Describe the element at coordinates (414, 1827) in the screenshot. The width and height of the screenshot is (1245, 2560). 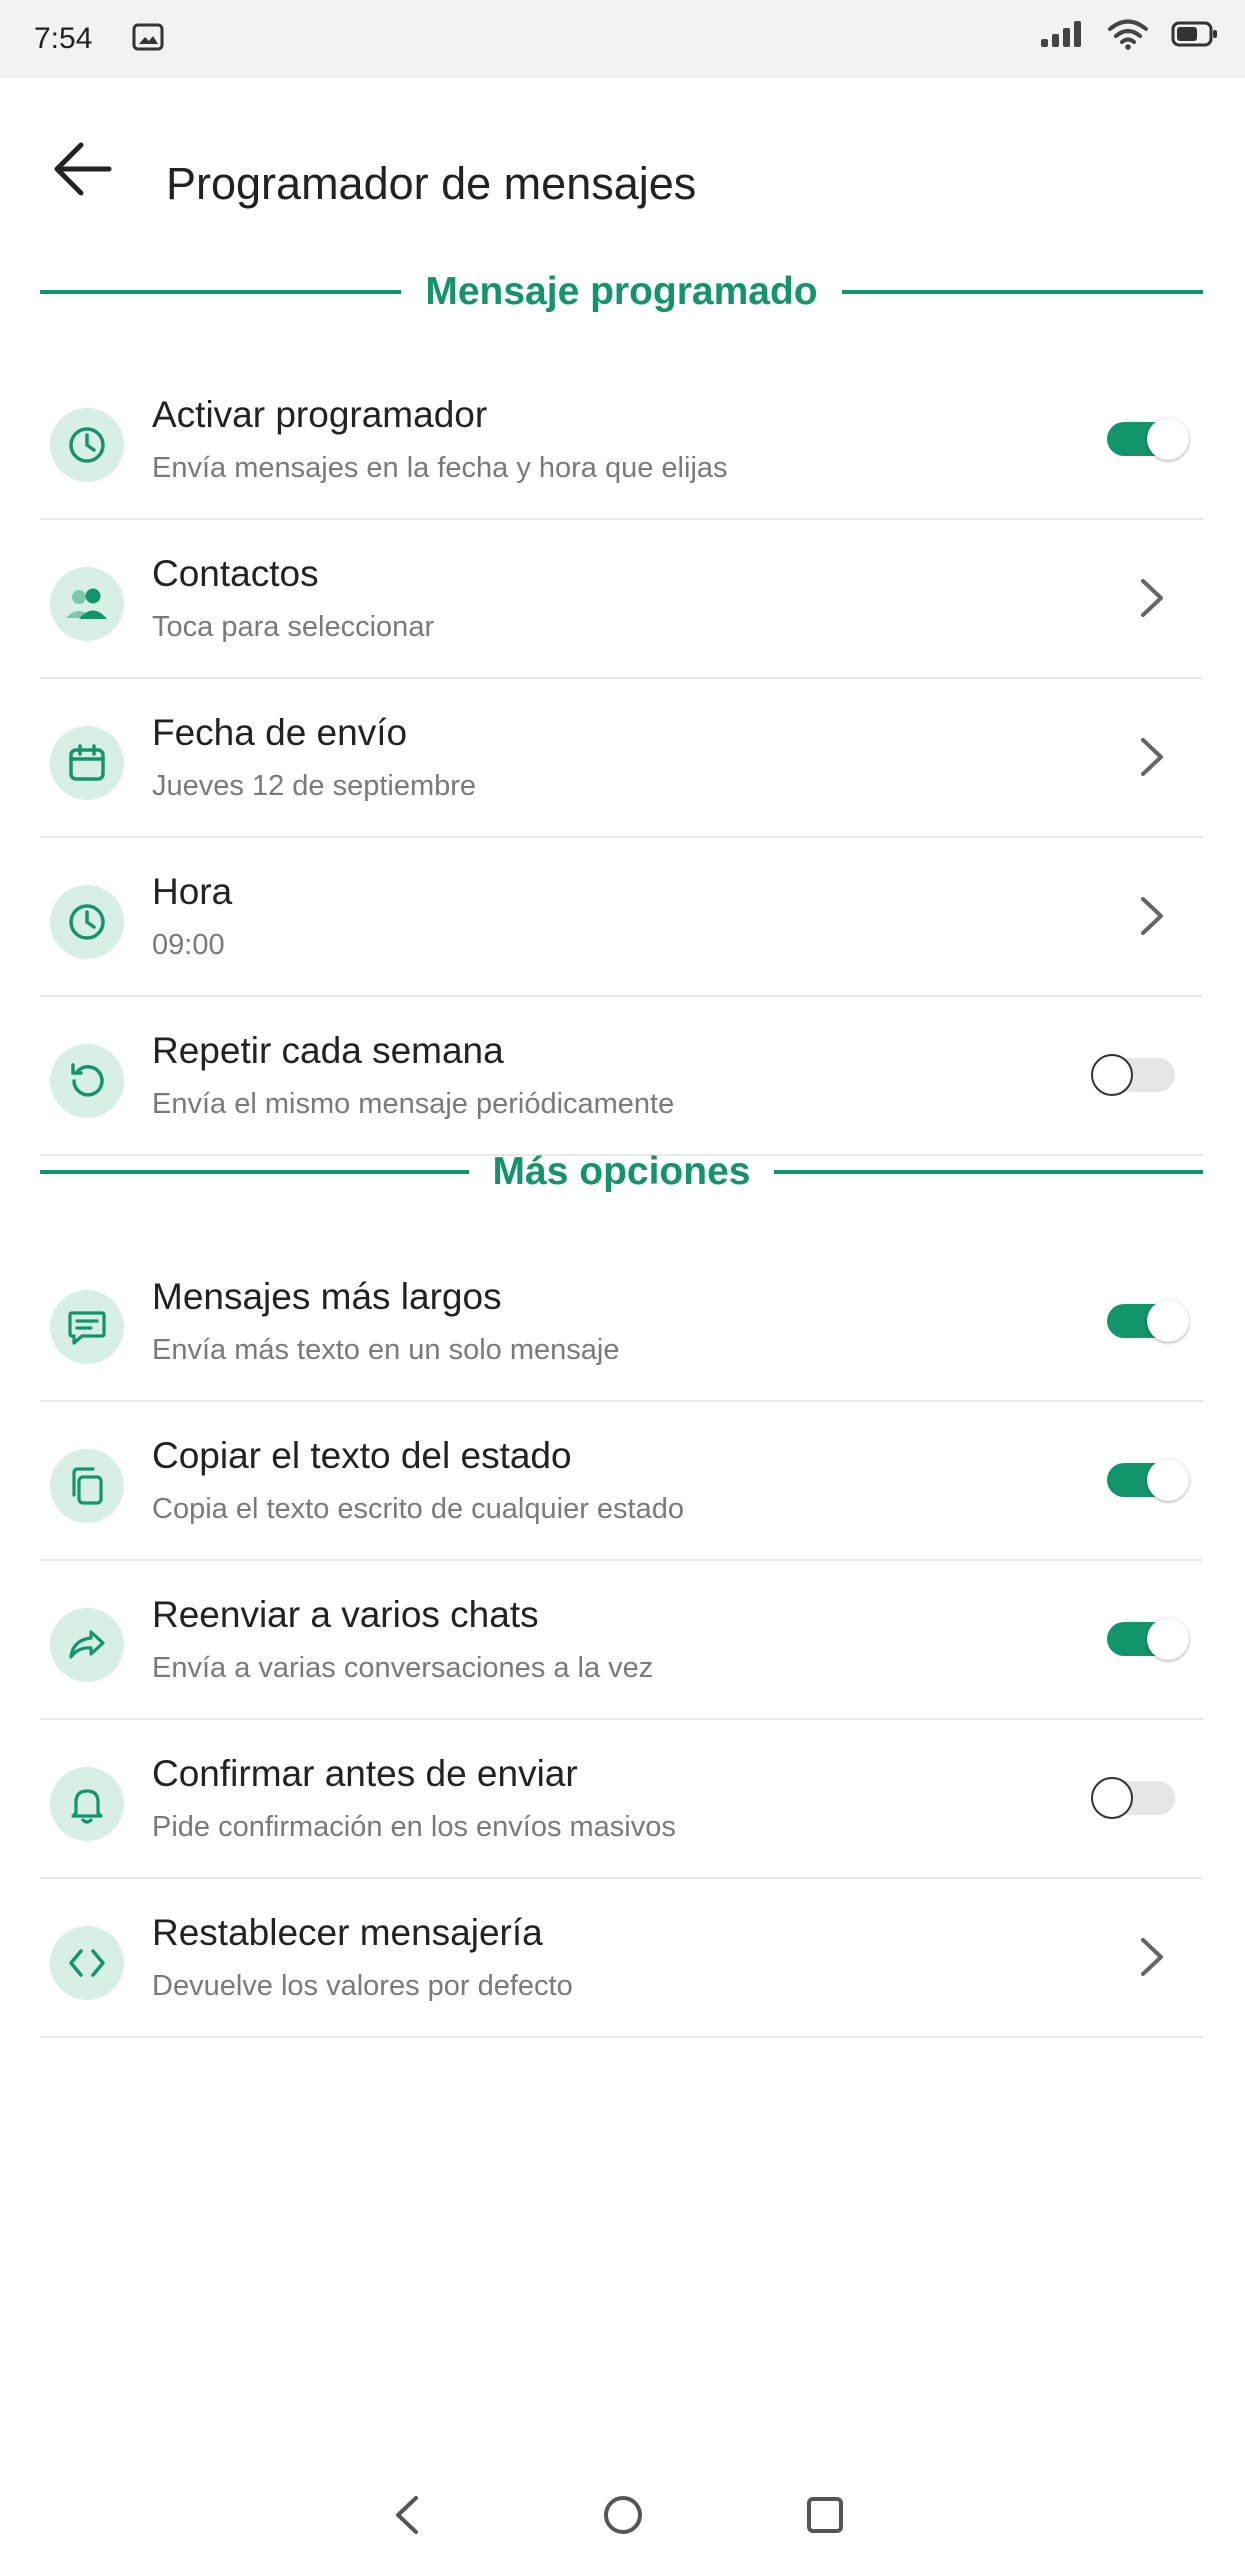
I see `setting-subtitle: Pide confirmación en los envíos masivos` at that location.